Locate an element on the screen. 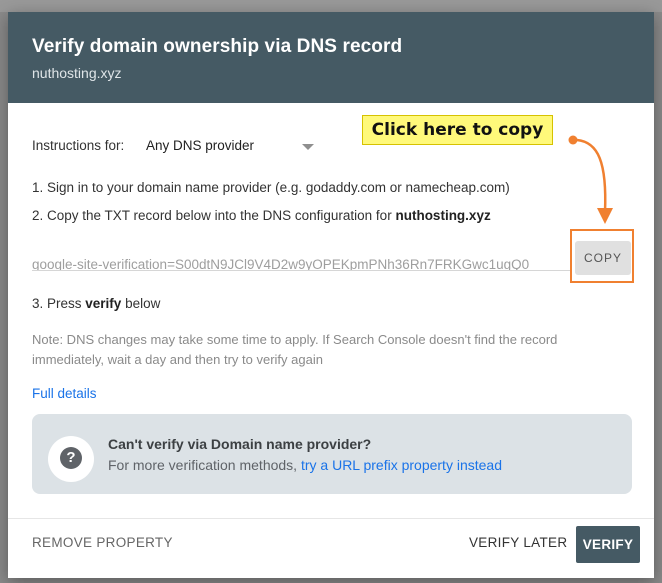 This screenshot has height=583, width=662. alternative-title: Can't verify via Domain name provider? is located at coordinates (240, 444).